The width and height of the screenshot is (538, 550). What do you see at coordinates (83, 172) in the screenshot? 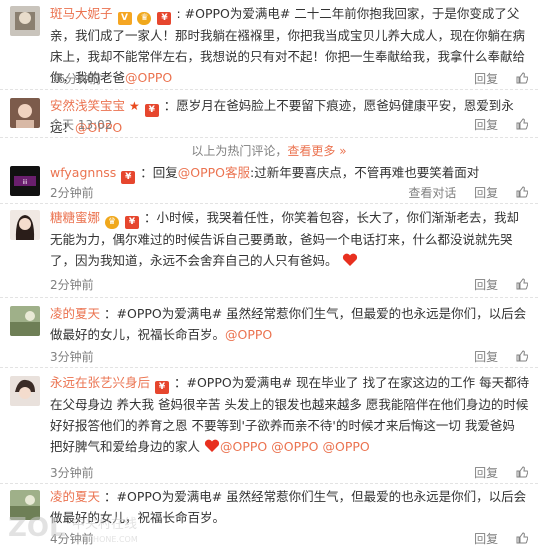
I see `commenter-name: wfyagnnss` at bounding box center [83, 172].